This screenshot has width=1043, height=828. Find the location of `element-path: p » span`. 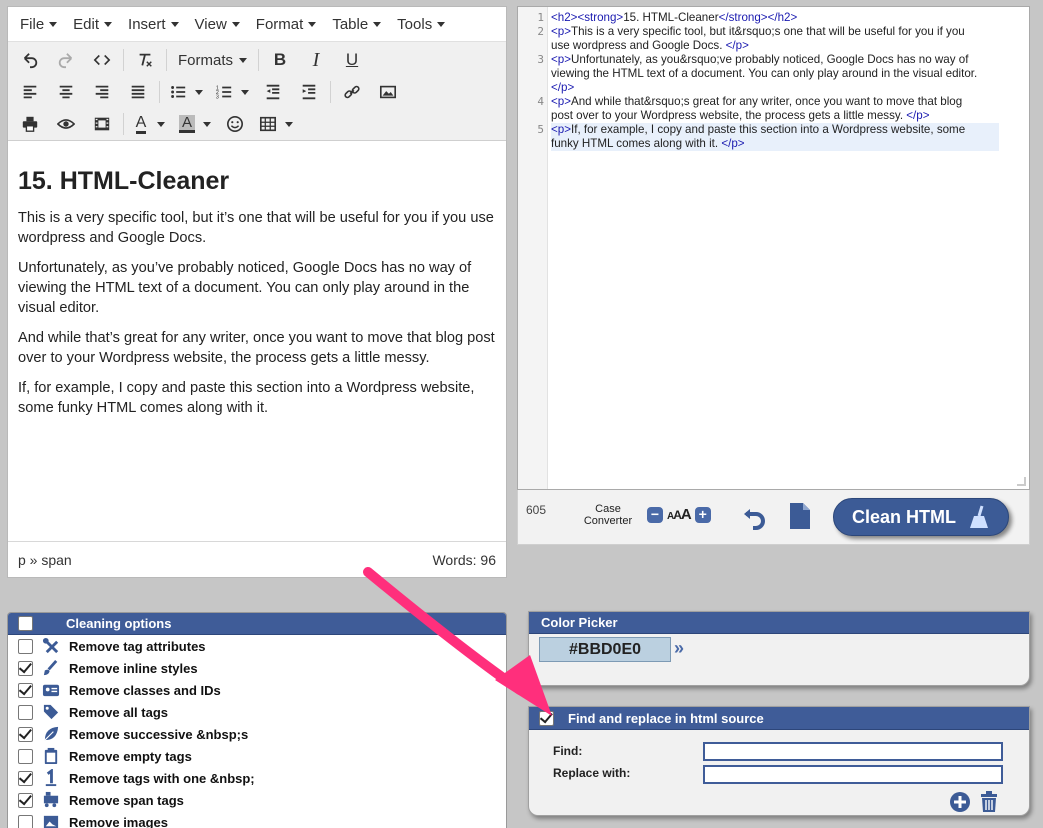

element-path: p » span is located at coordinates (45, 560).